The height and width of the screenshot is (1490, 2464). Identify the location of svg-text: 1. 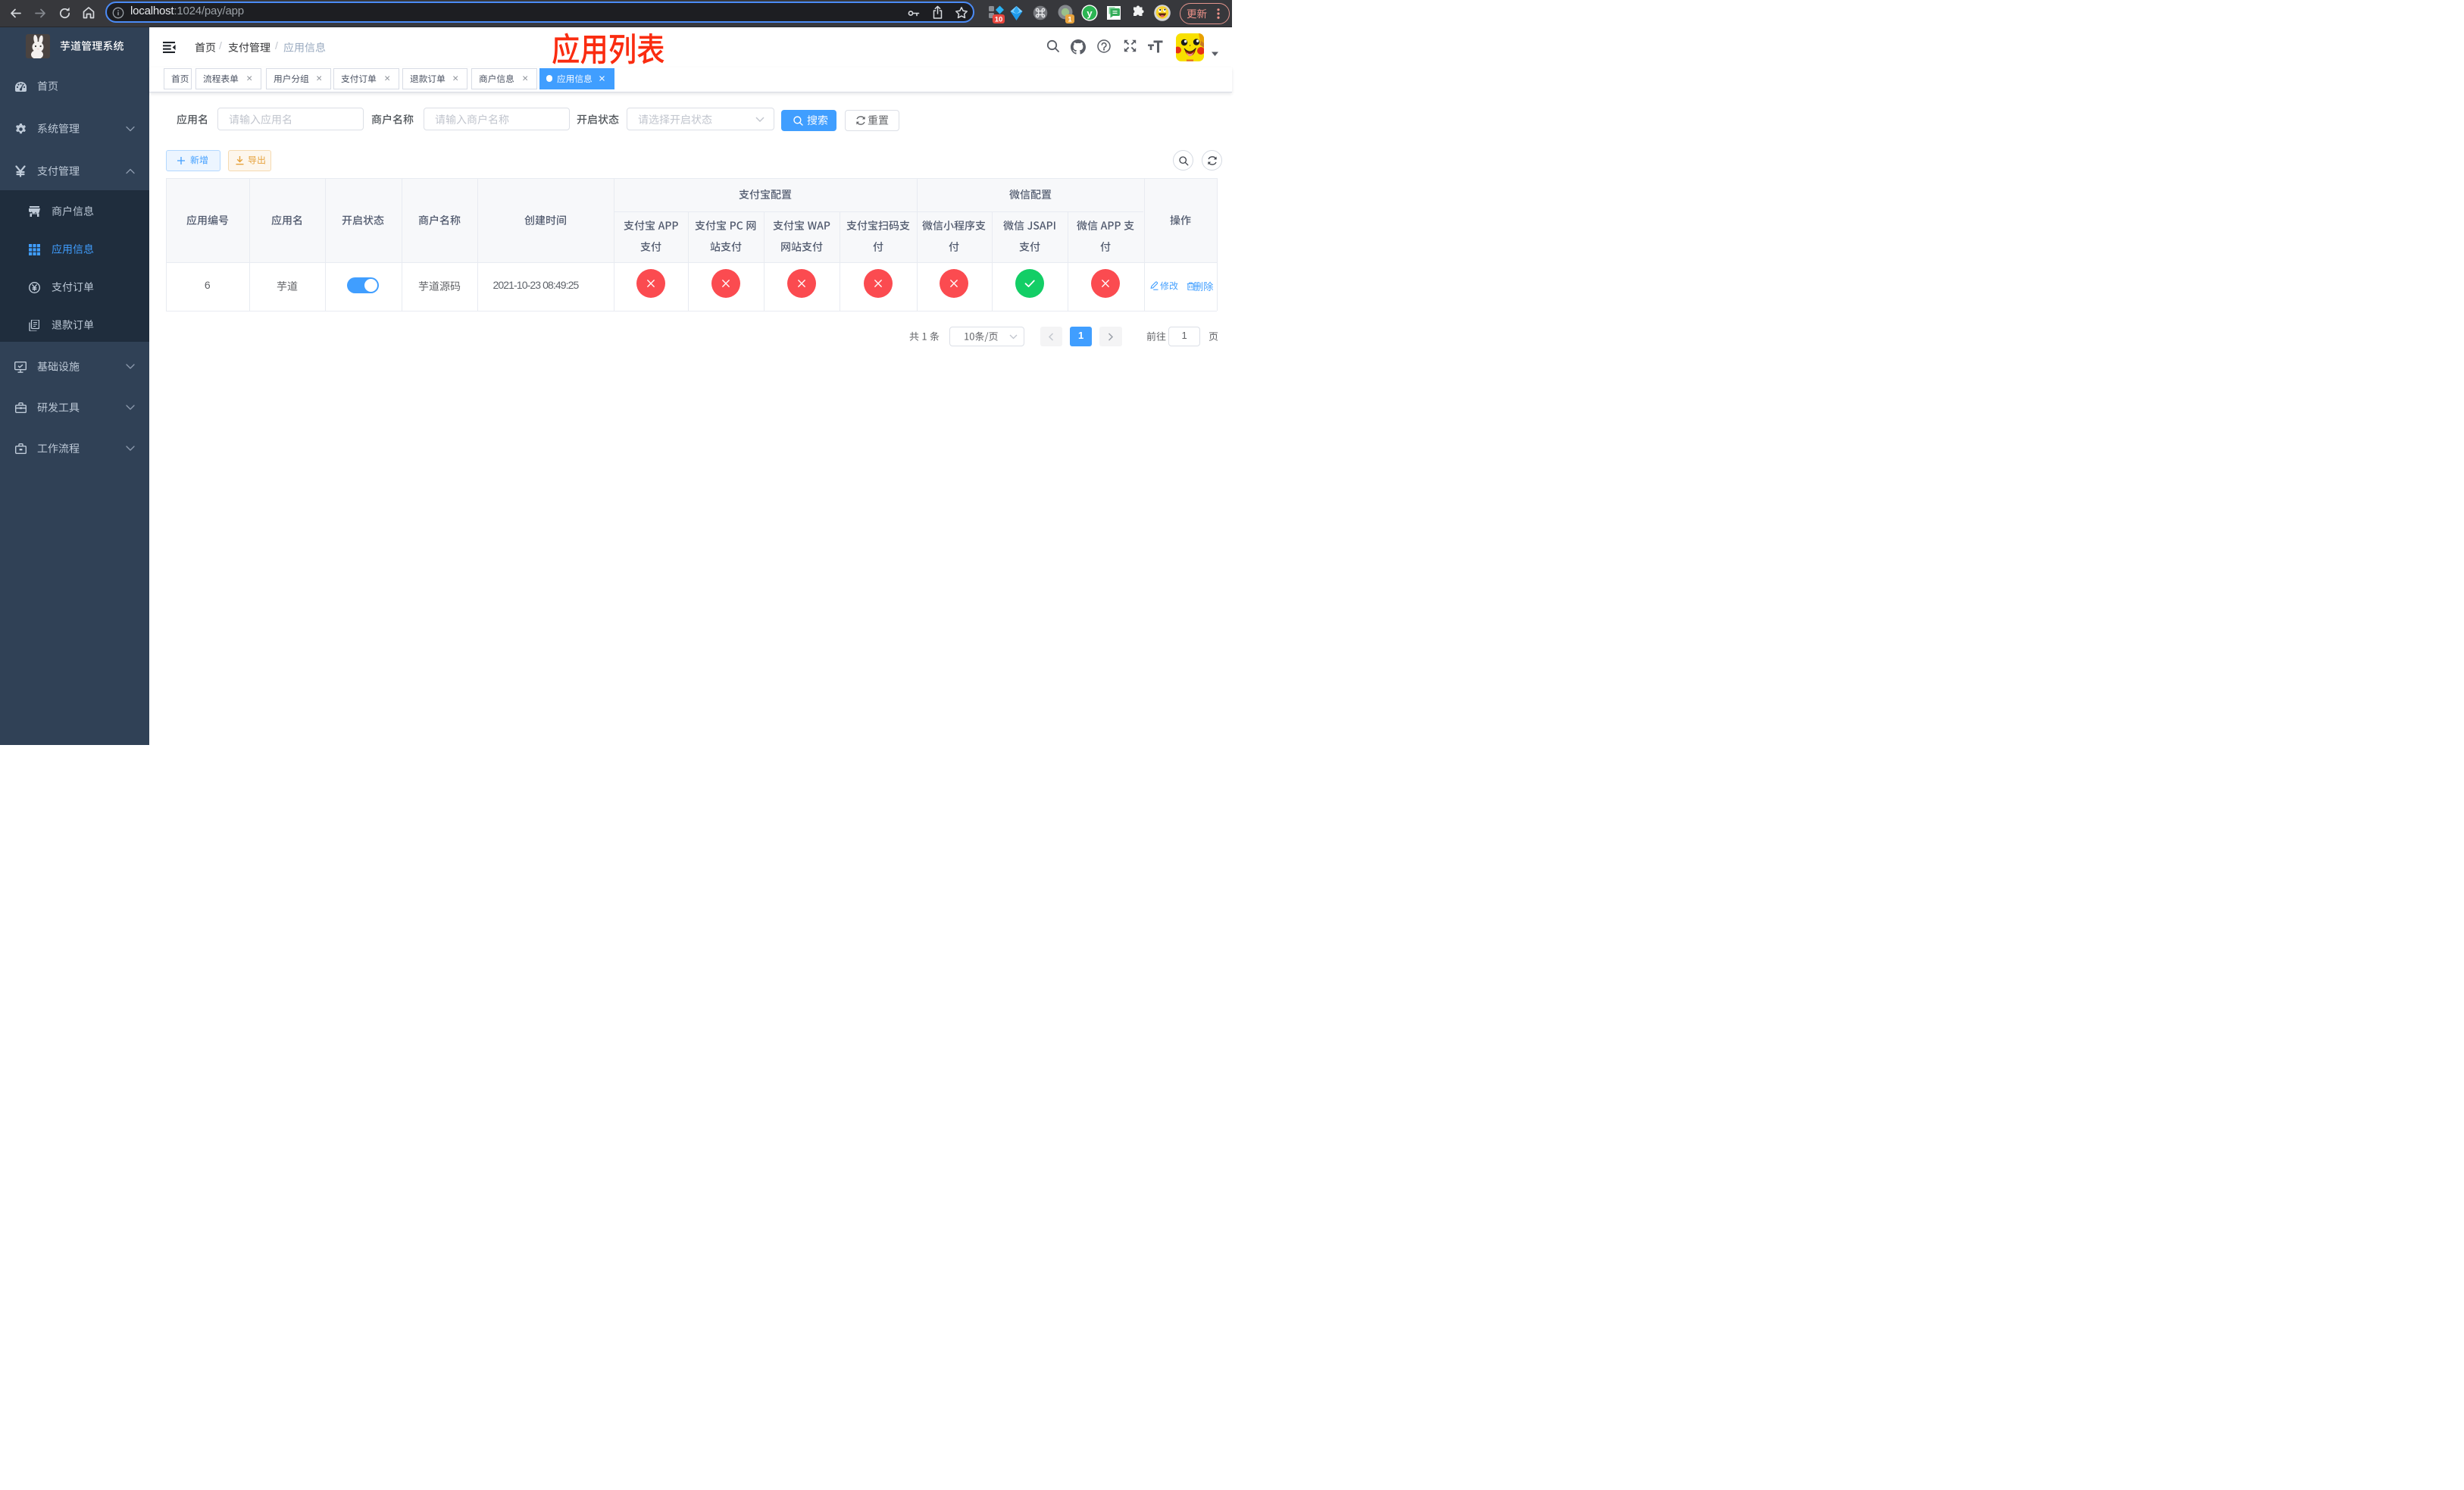
(1070, 19).